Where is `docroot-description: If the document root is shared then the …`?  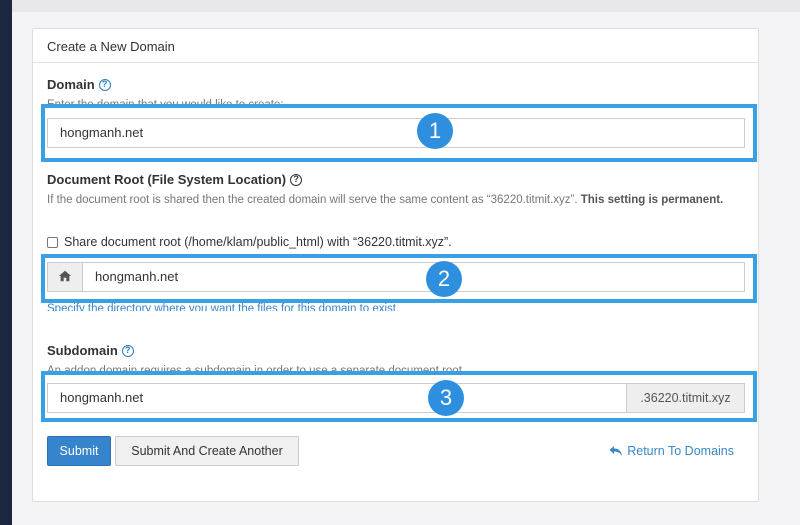 docroot-description: If the document root is shared then the … is located at coordinates (392, 200).